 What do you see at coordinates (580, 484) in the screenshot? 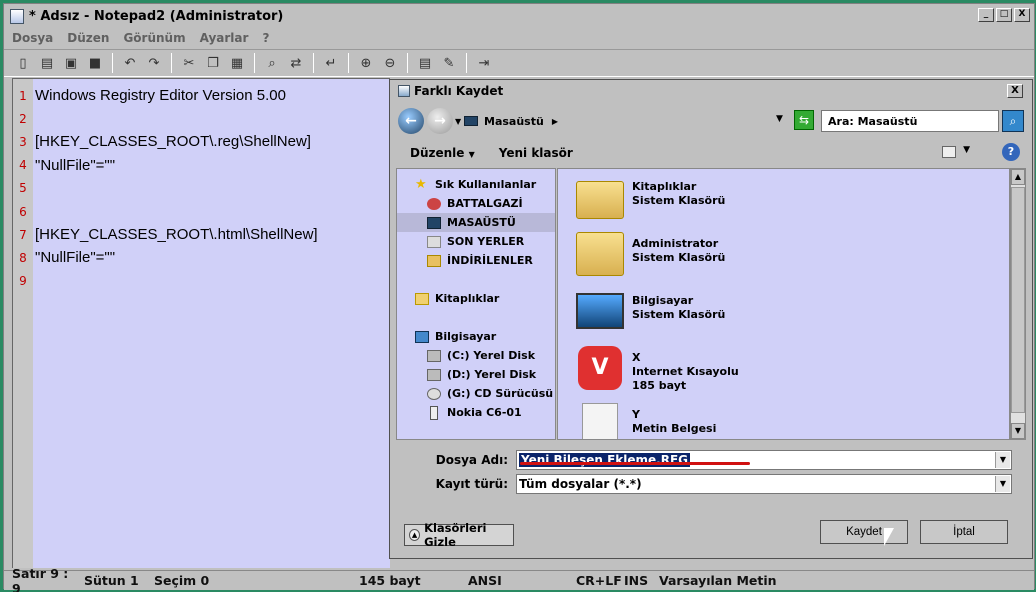
I see `filetype-value: Tüm dosyalar (*.*)` at bounding box center [580, 484].